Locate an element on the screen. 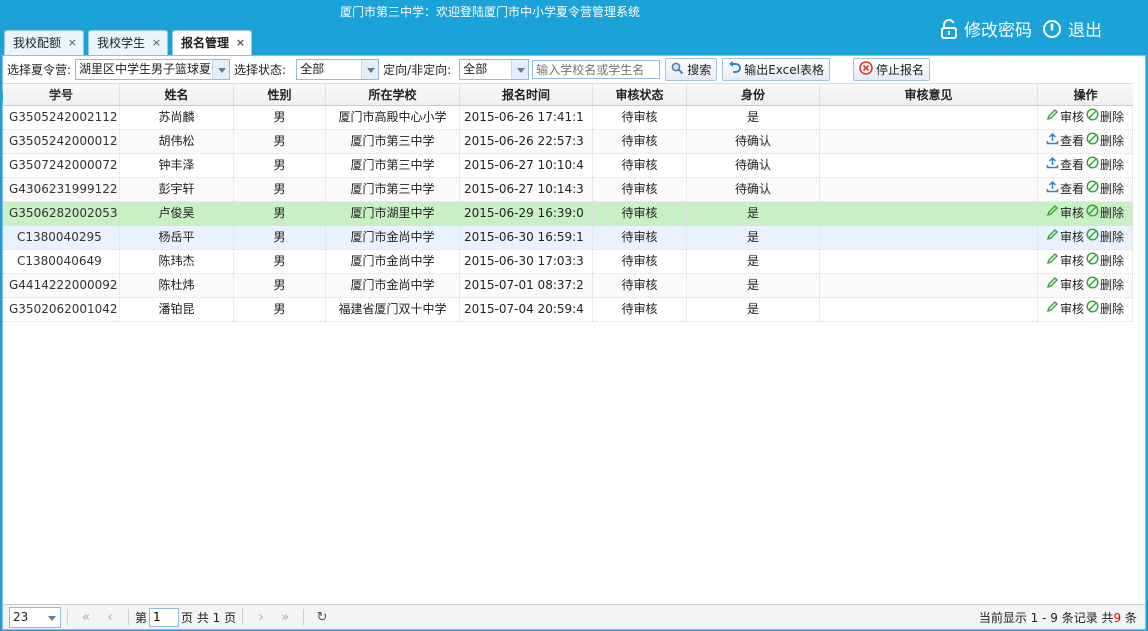  next-page-icon: › is located at coordinates (261, 617).